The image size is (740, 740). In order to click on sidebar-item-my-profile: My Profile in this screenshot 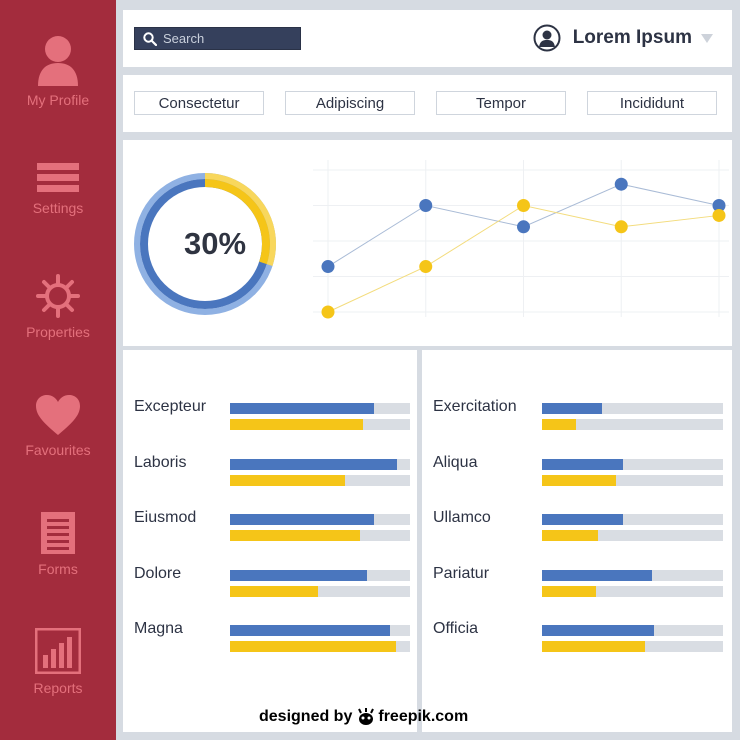, I will do `click(58, 71)`.